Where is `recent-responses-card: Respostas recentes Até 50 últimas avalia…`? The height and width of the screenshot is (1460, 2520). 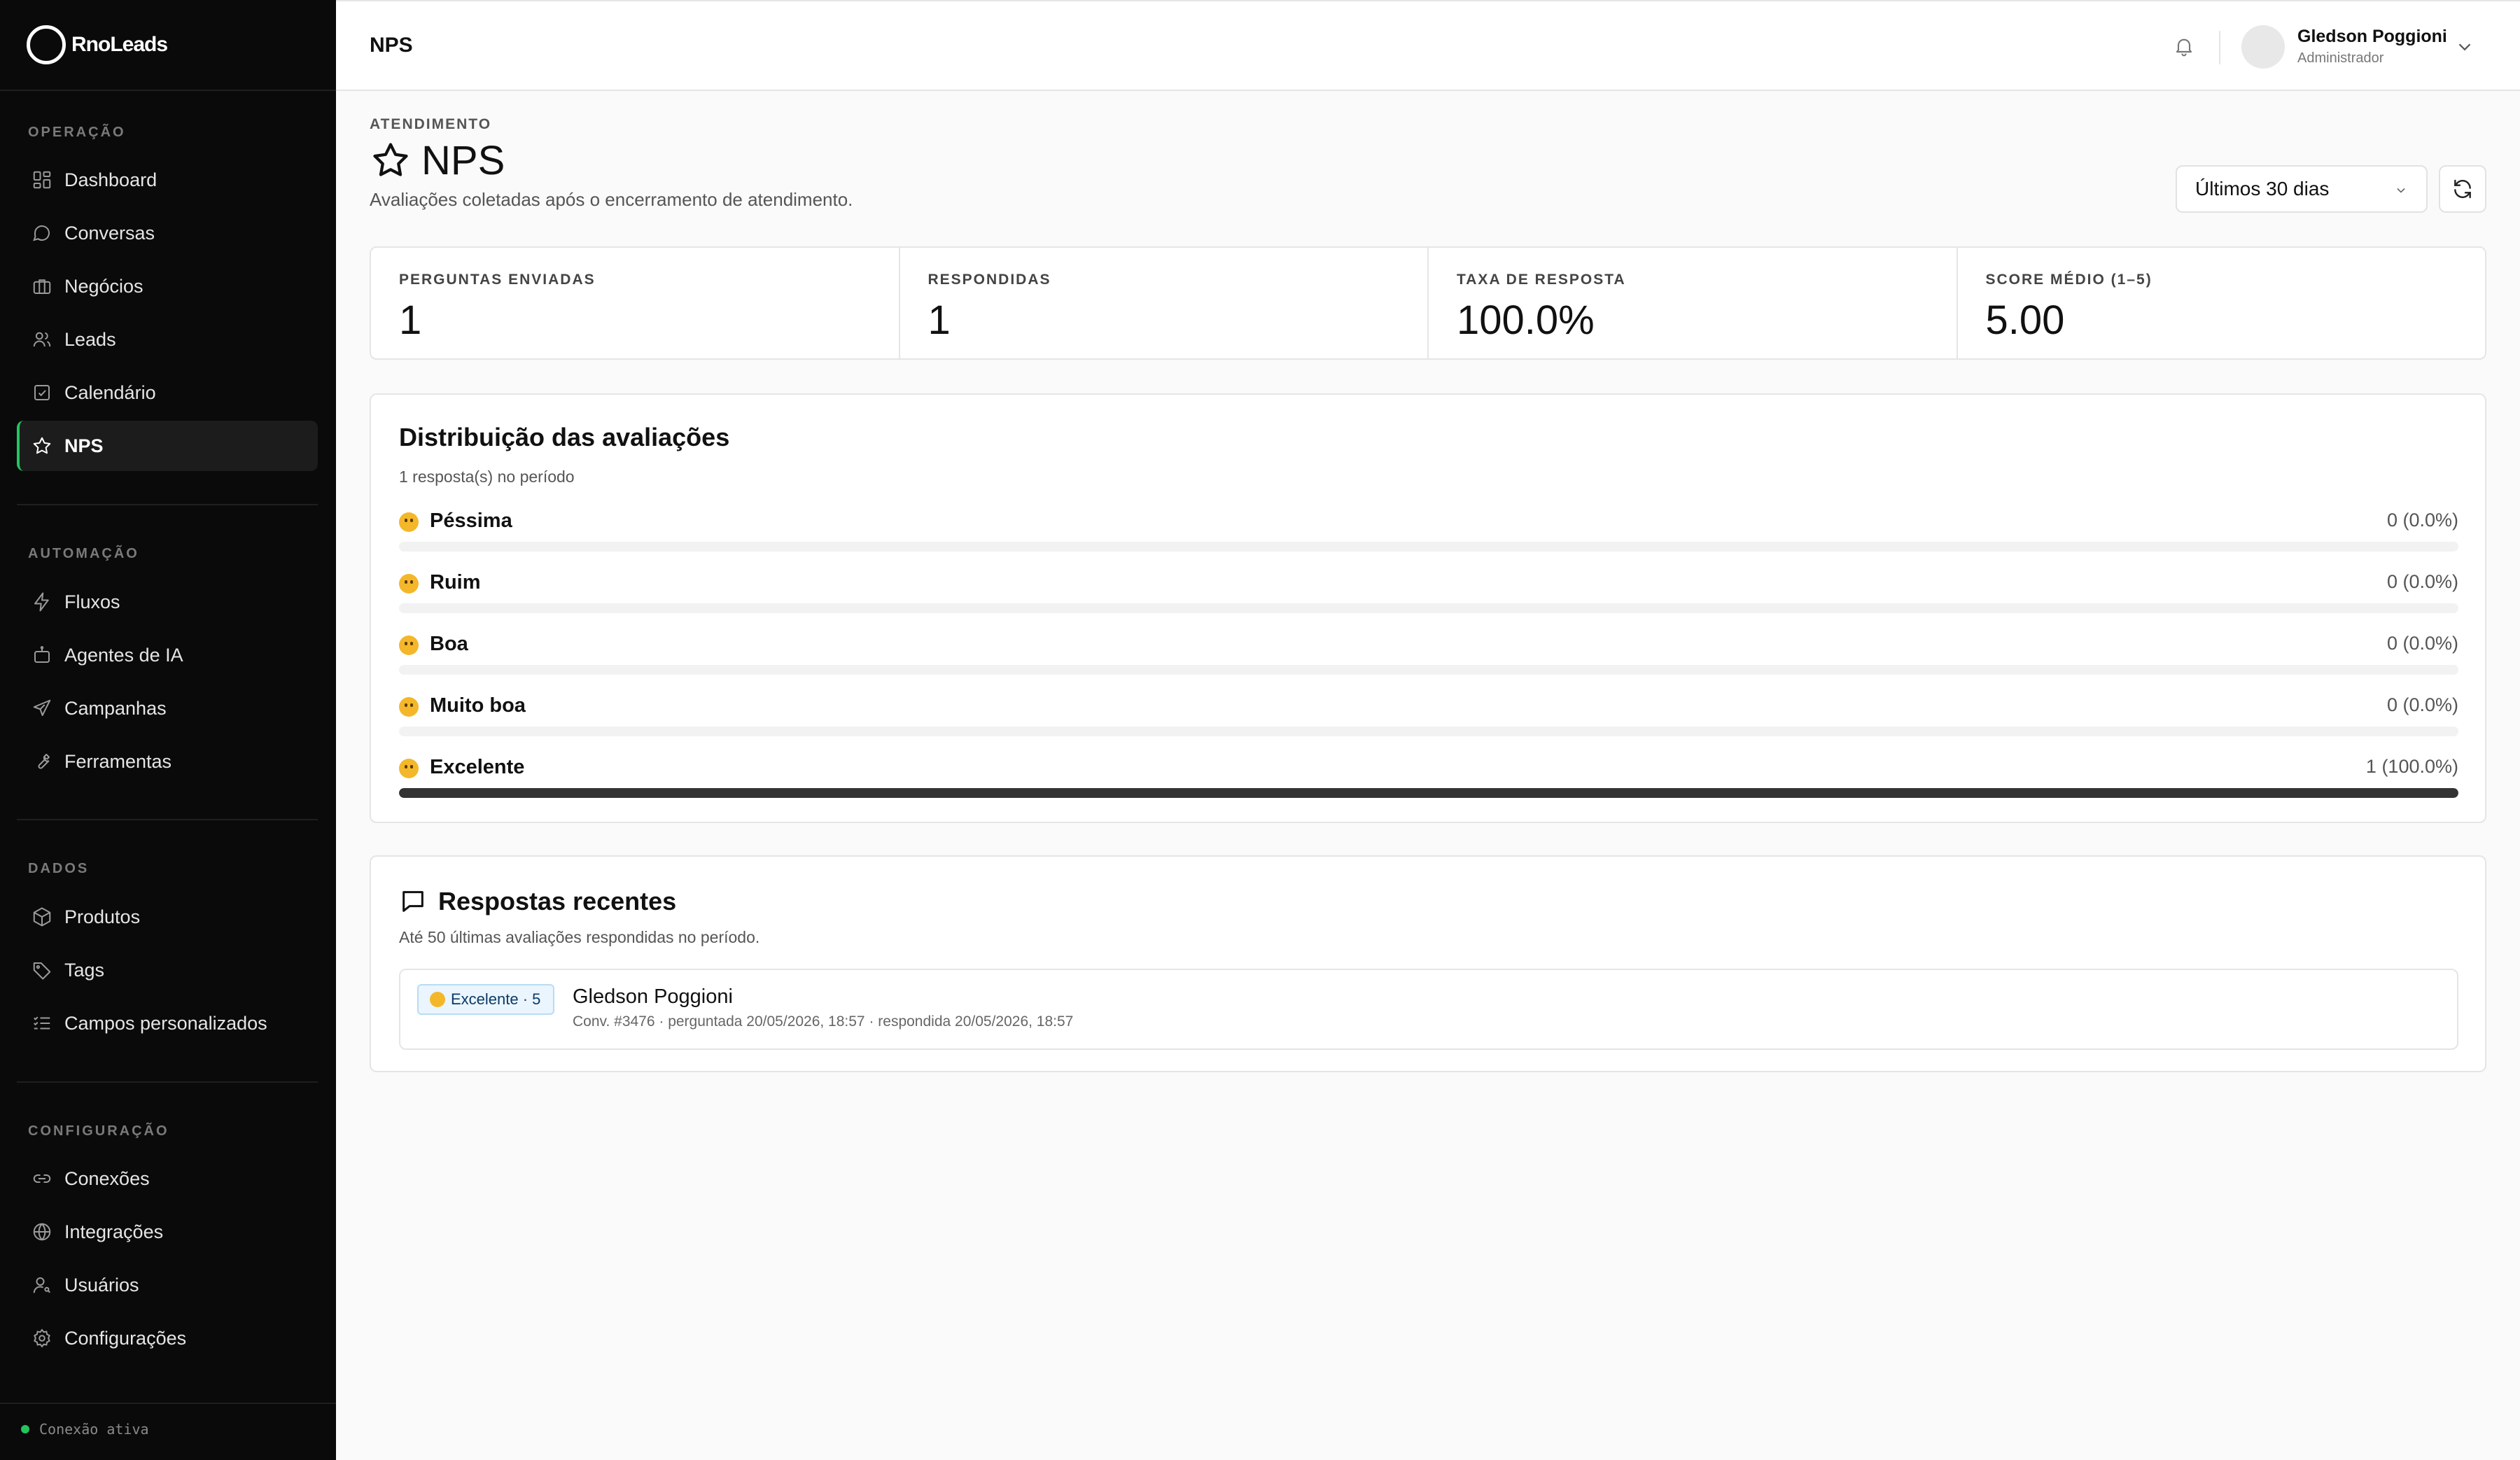 recent-responses-card: Respostas recentes Até 50 últimas avalia… is located at coordinates (1428, 964).